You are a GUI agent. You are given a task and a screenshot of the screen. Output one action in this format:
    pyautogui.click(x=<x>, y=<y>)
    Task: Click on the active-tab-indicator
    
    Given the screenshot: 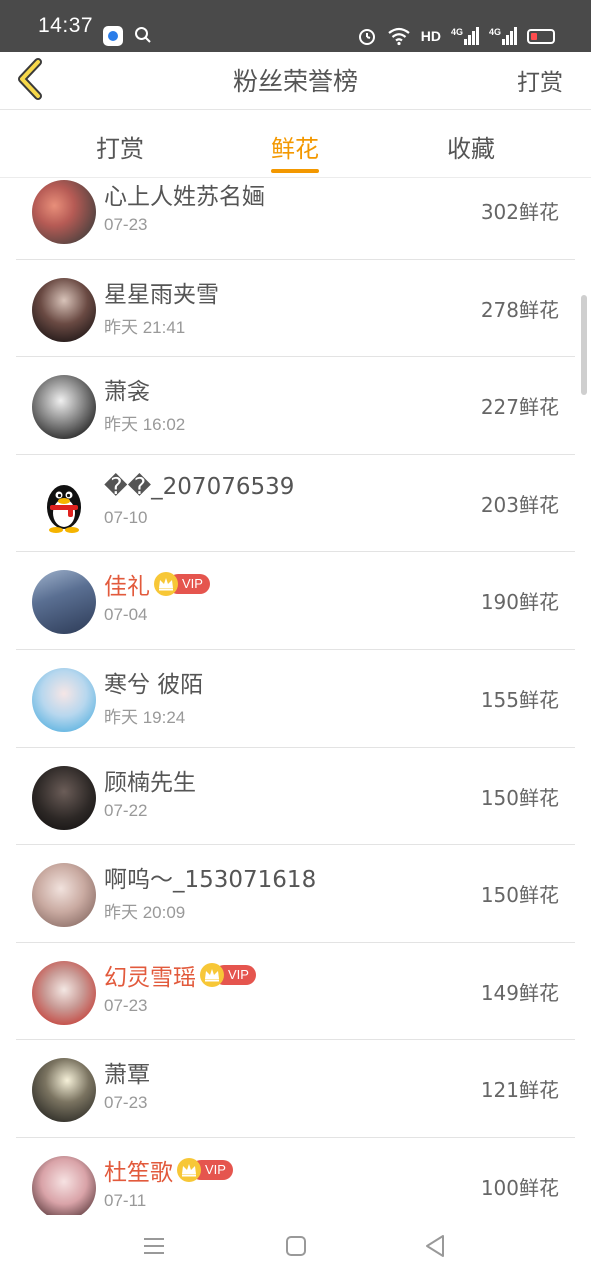 What is the action you would take?
    pyautogui.click(x=295, y=171)
    